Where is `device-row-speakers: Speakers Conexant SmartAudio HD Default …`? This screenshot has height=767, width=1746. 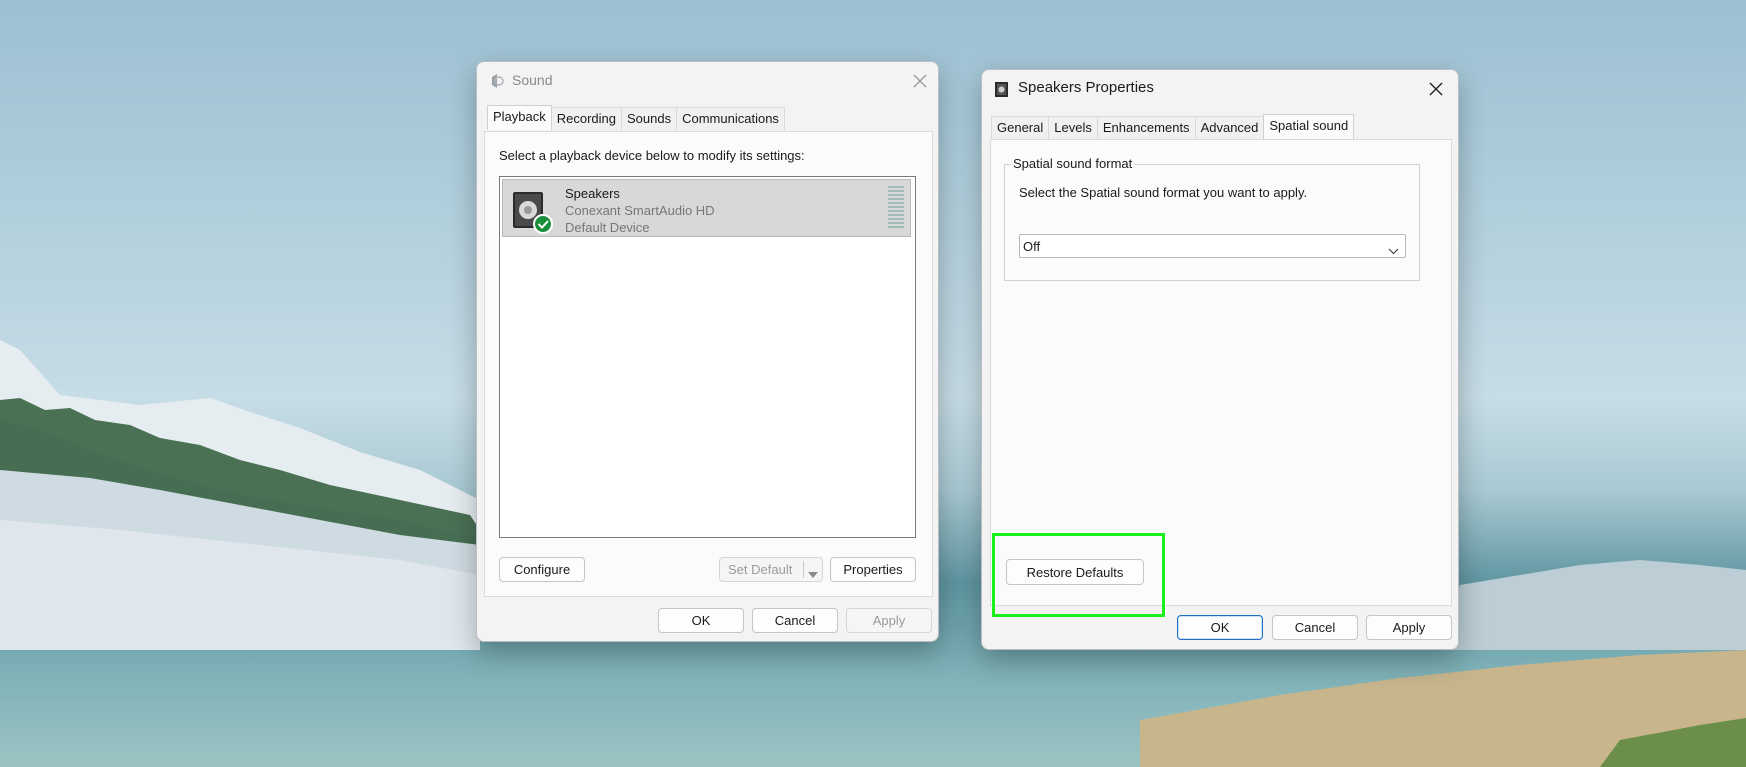
device-row-speakers: Speakers Conexant SmartAudio HD Default … is located at coordinates (706, 208).